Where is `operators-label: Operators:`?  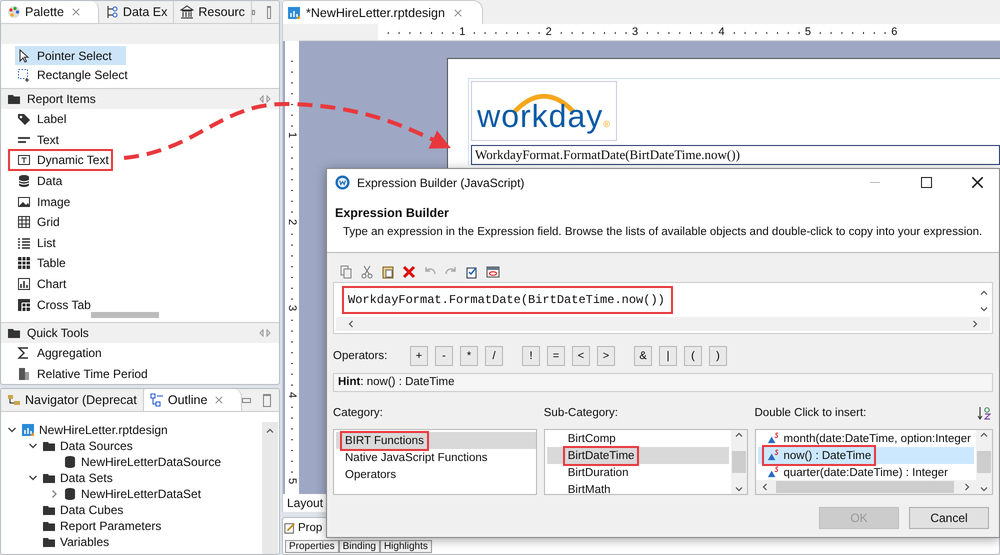 operators-label: Operators: is located at coordinates (360, 356).